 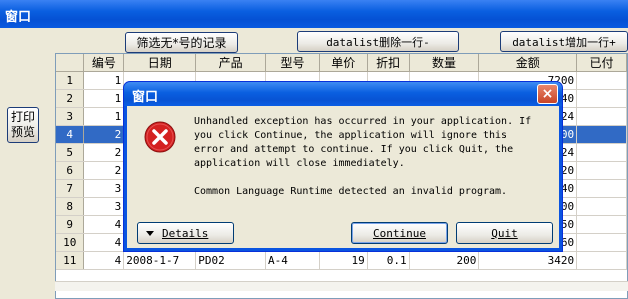 I want to click on row-header: 10, so click(x=70, y=242).